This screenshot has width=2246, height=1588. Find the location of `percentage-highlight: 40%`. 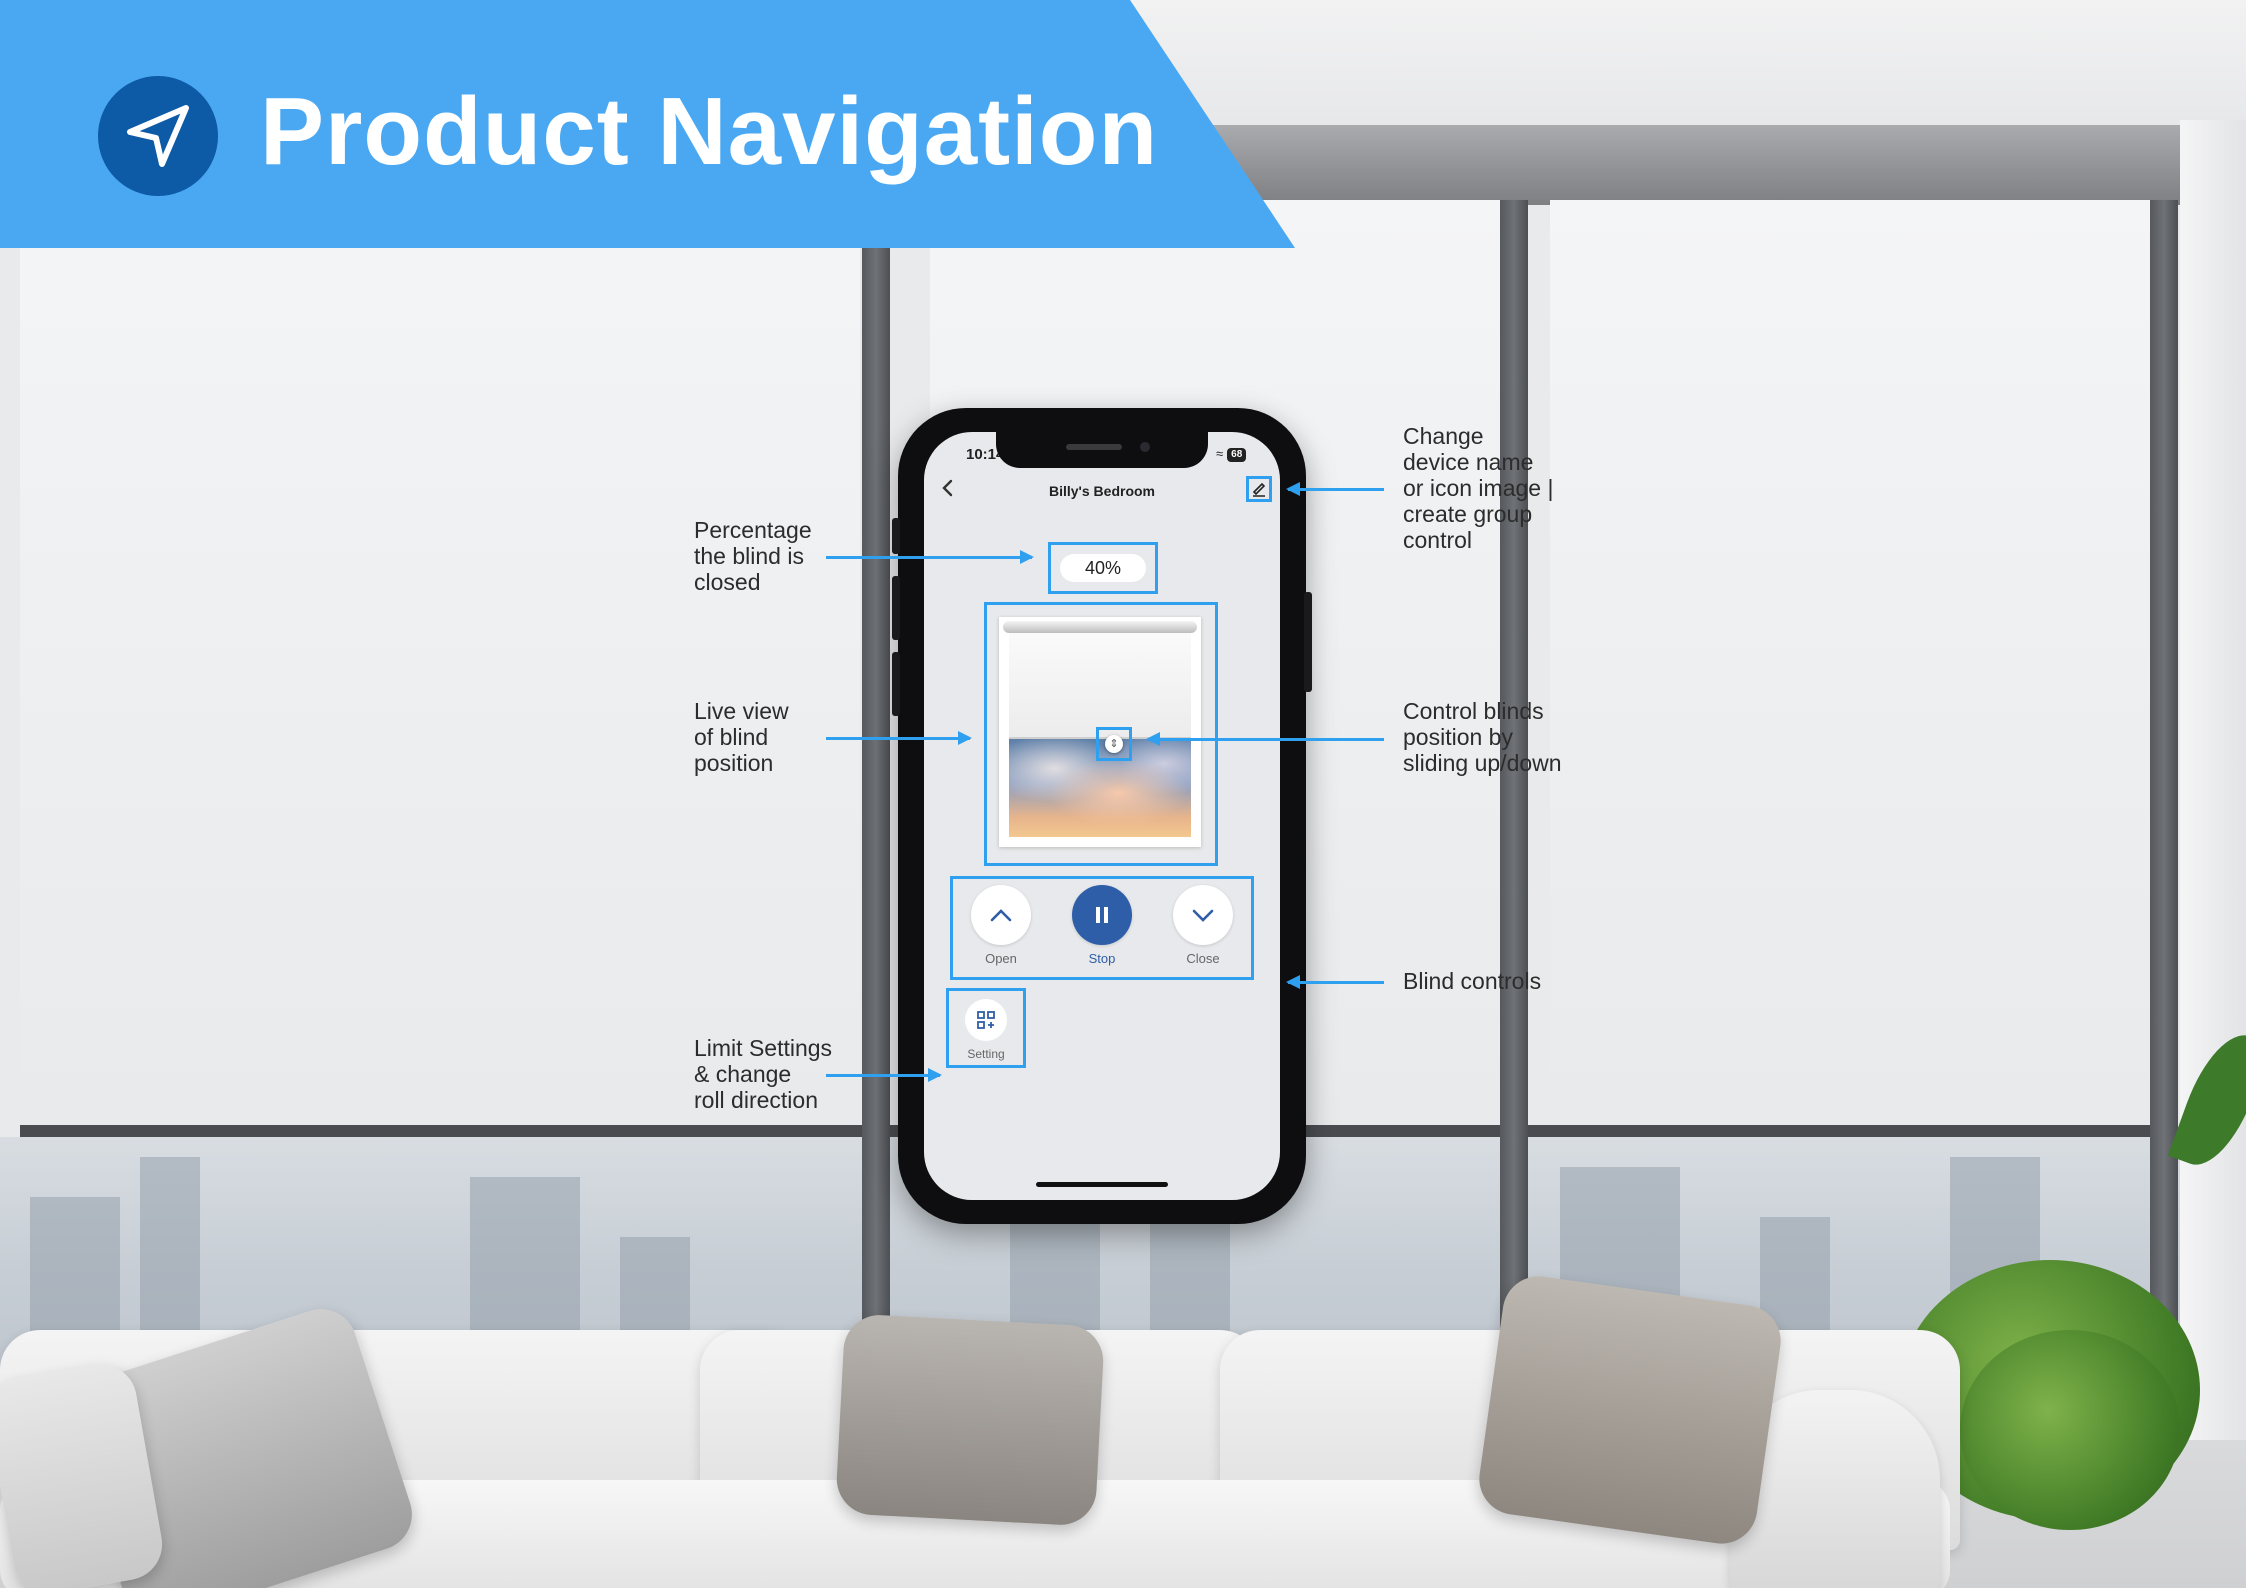

percentage-highlight: 40% is located at coordinates (1103, 568).